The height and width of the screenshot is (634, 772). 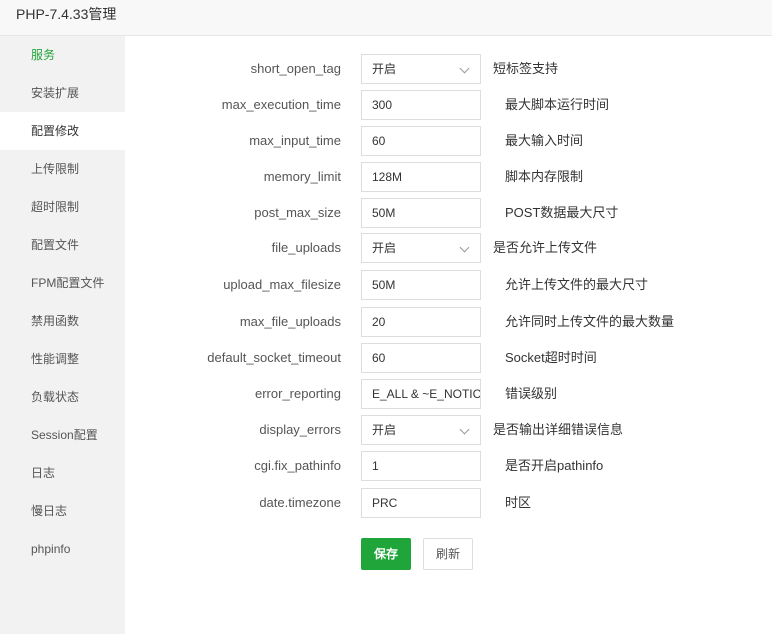 What do you see at coordinates (545, 247) in the screenshot?
I see `setting-description: 是否允许上传文件` at bounding box center [545, 247].